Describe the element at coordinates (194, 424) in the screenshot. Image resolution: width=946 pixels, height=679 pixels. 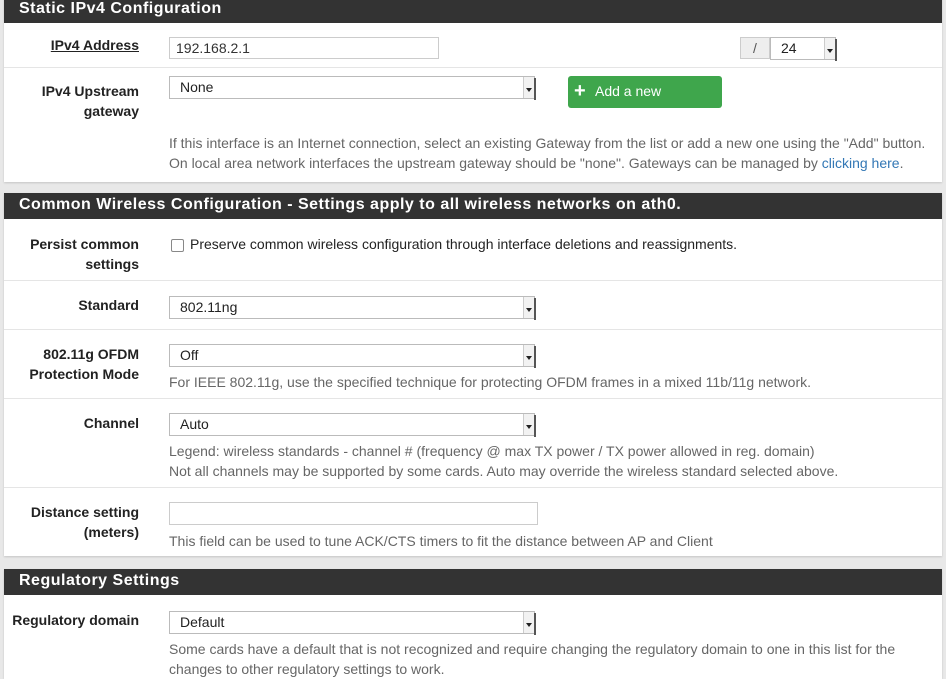
I see `channel-select-value: Auto` at that location.